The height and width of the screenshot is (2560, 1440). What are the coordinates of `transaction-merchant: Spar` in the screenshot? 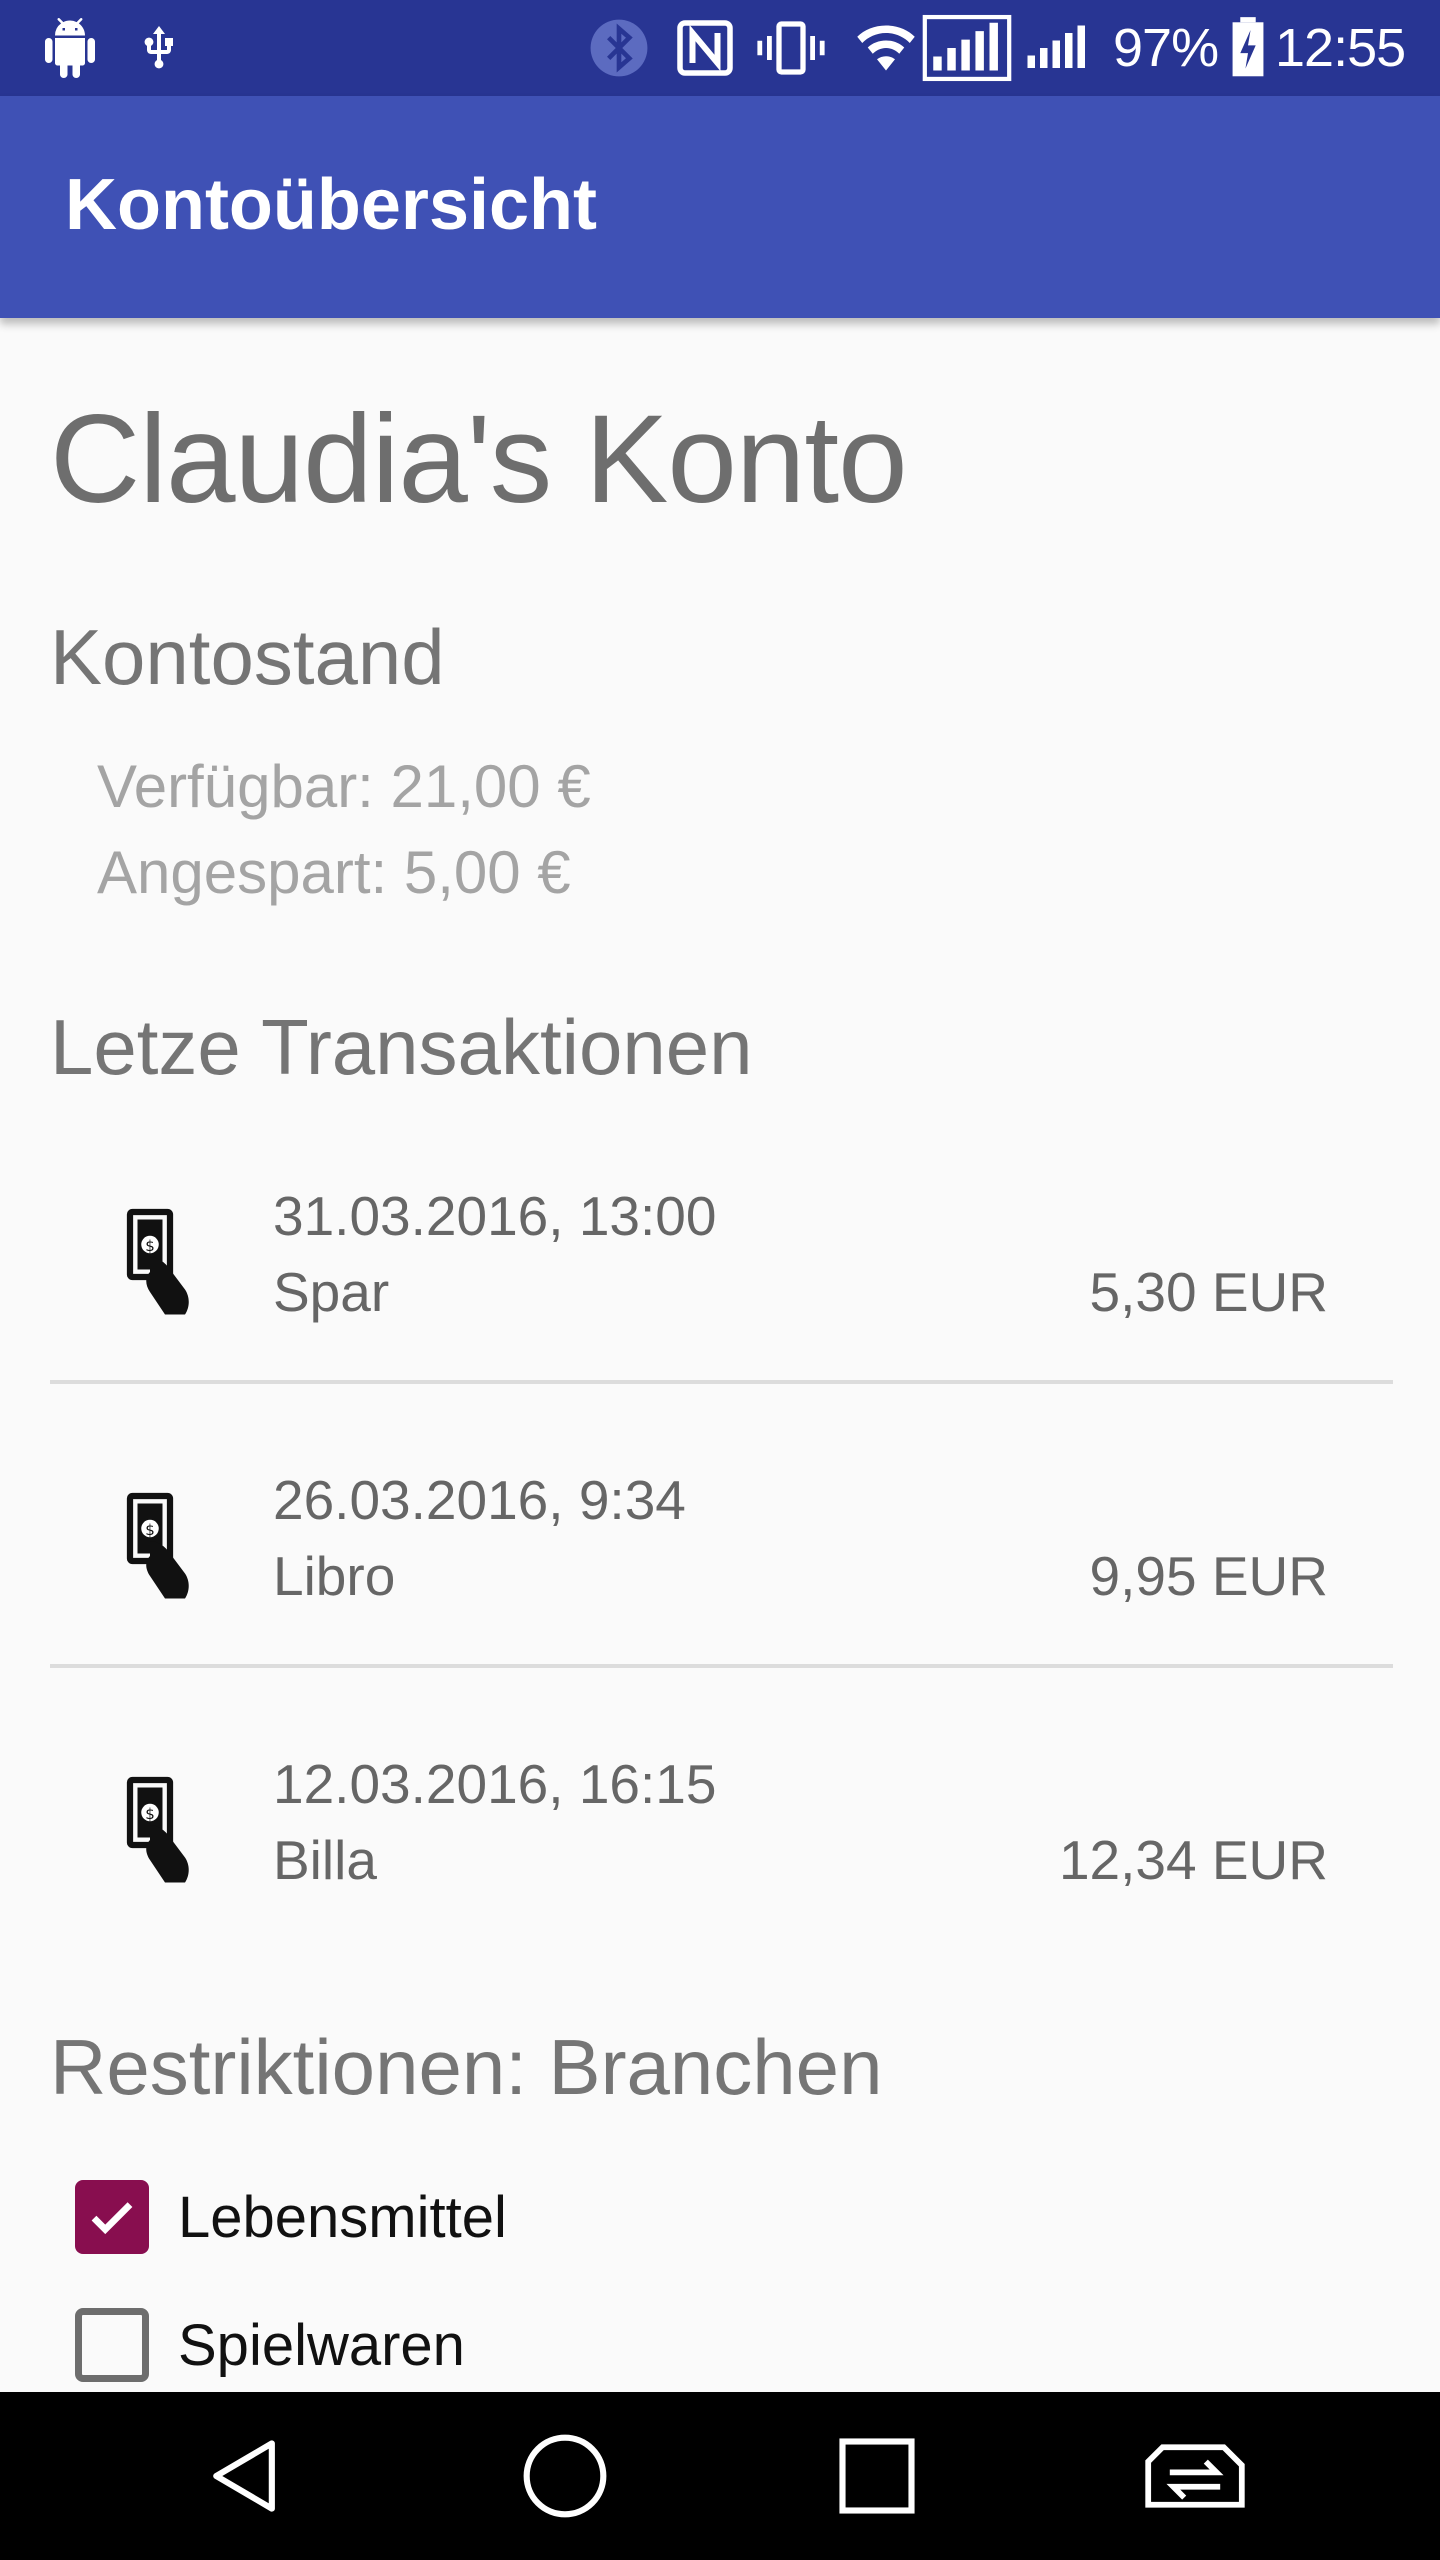 It's located at (331, 1292).